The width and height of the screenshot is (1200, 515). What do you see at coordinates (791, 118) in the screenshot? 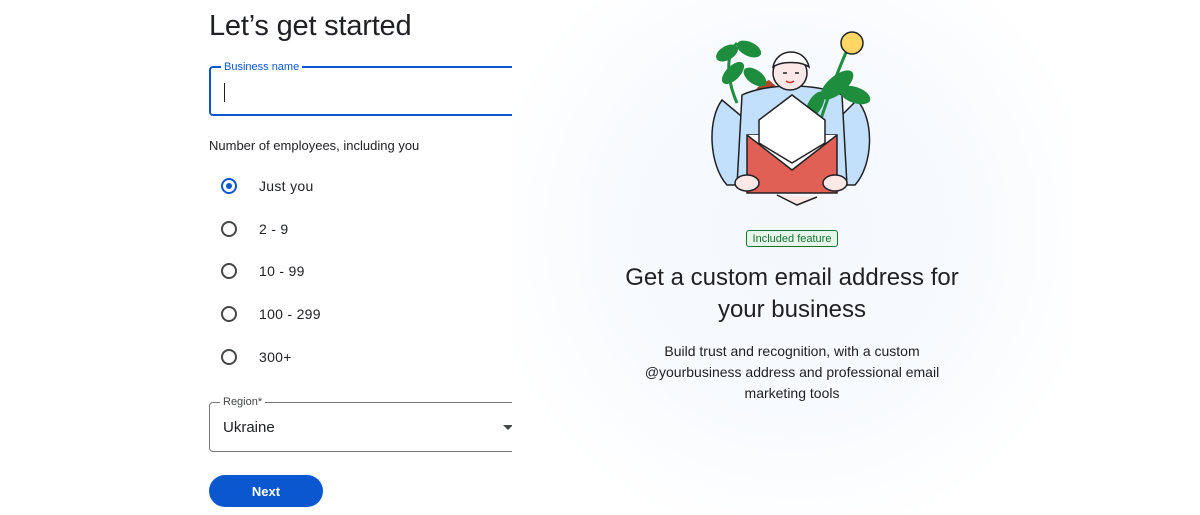
I see `envelope-plants-illustration-icon` at bounding box center [791, 118].